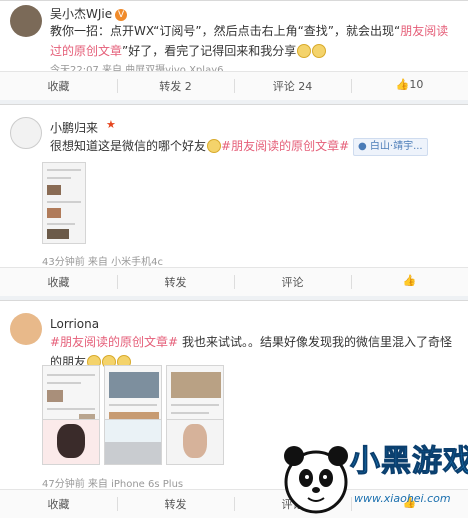 This screenshot has width=468, height=521. Describe the element at coordinates (409, 462) in the screenshot. I see `watermark-logo-text: 小黑游戏` at that location.